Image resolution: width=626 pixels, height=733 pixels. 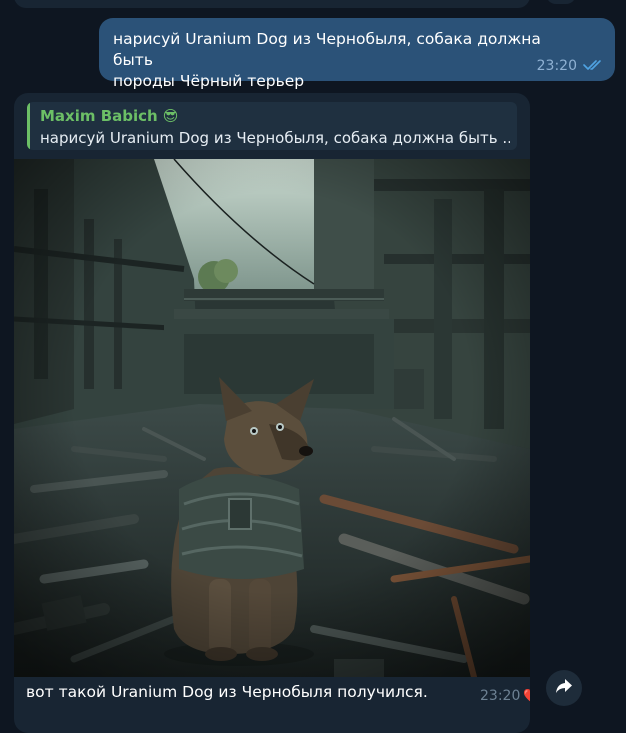 I want to click on incoming-message-meta: 23:20 ❤️, so click(x=505, y=696).